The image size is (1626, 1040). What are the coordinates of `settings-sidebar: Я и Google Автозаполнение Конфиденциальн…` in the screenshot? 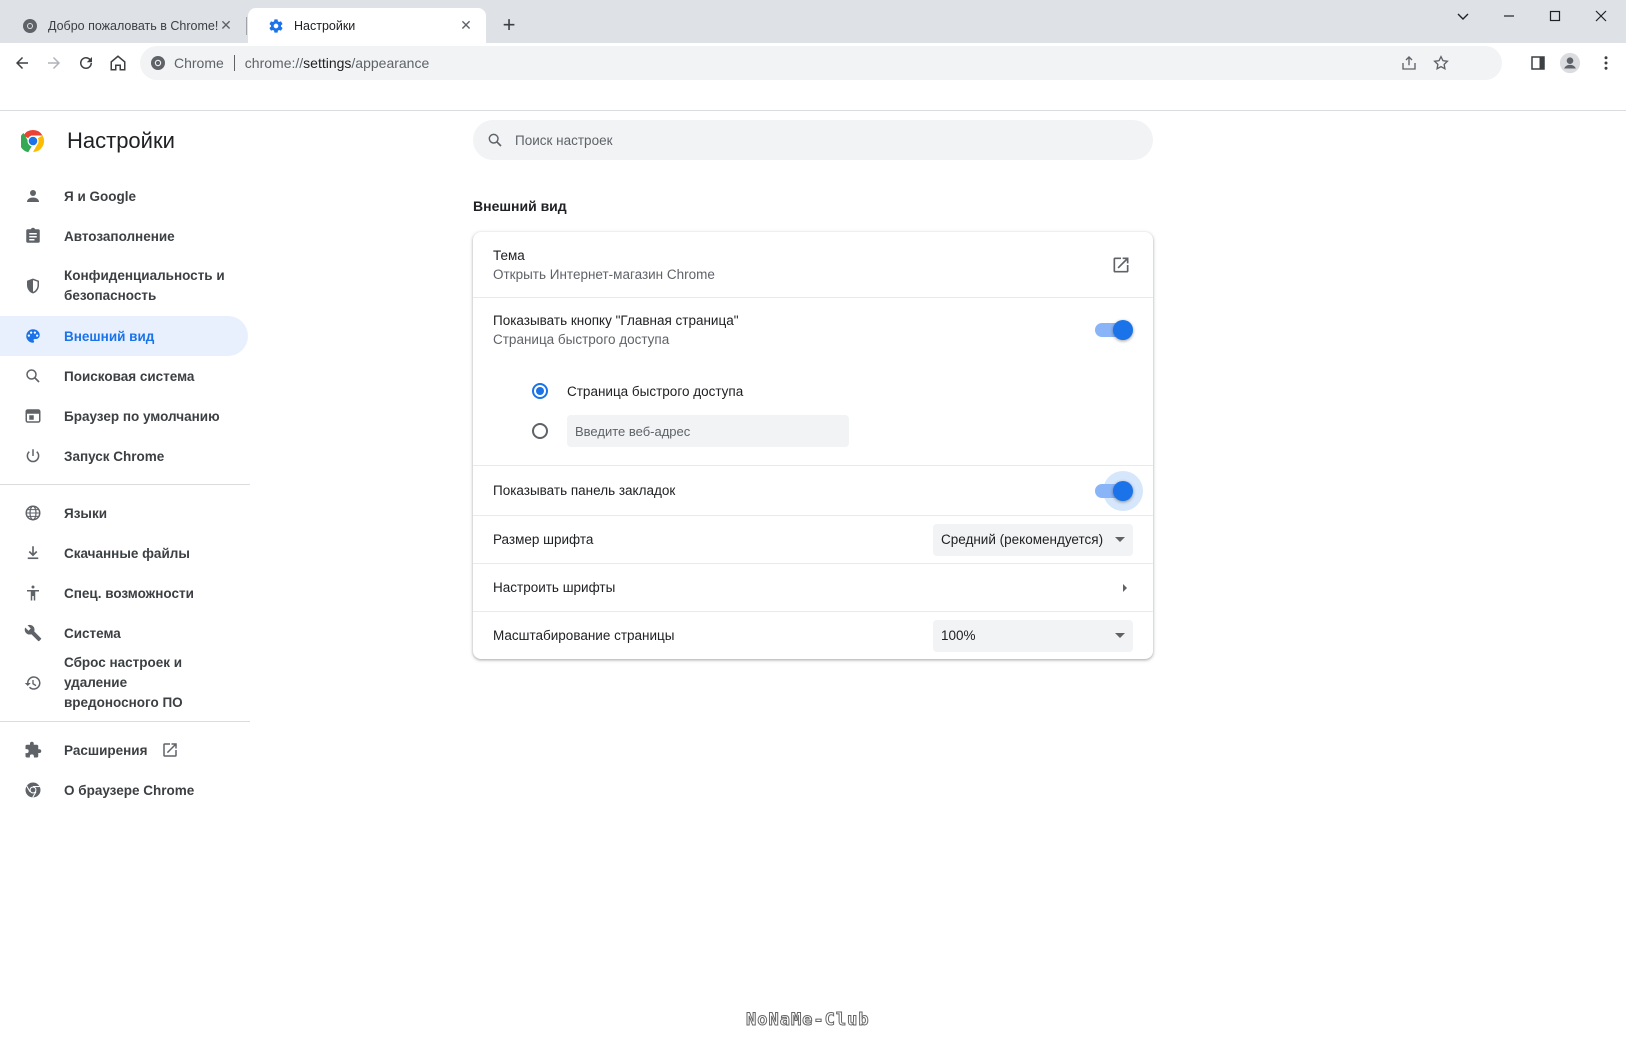 It's located at (125, 493).